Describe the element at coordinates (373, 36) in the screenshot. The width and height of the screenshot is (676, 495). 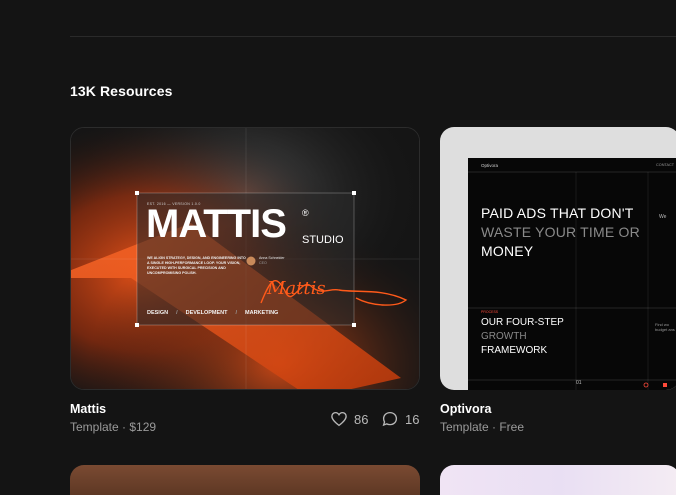
I see `top-divider` at that location.